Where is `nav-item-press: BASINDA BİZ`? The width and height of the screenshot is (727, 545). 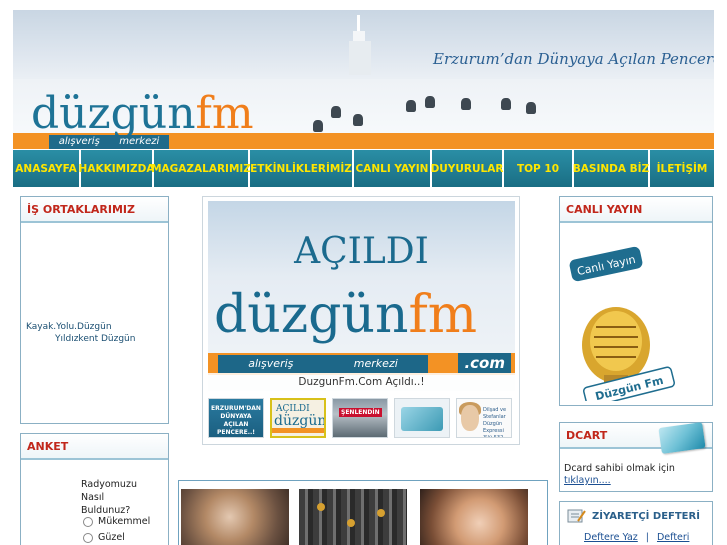
nav-item-press: BASINDA BİZ is located at coordinates (611, 168).